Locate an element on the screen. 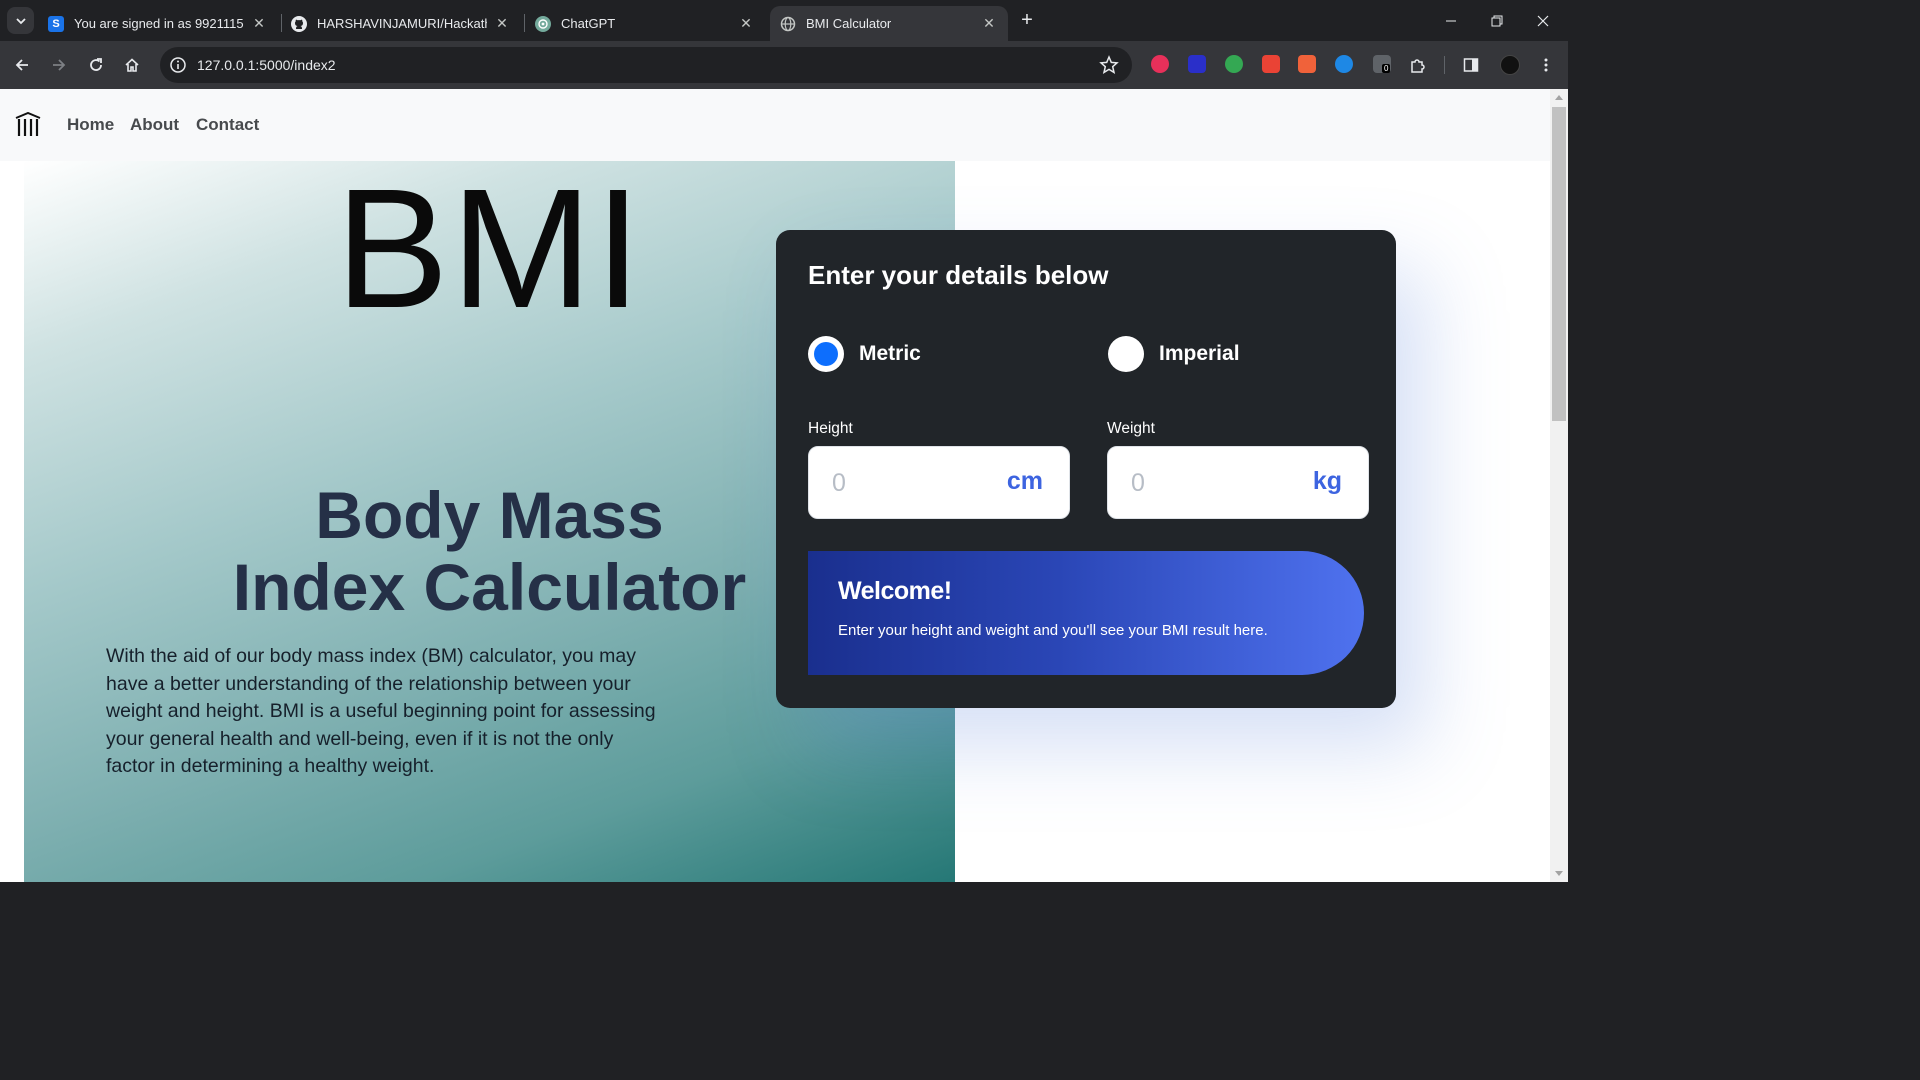 Image resolution: width=1920 pixels, height=1080 pixels. address-bar: 127.0.0.1:5000/index2 is located at coordinates (646, 65).